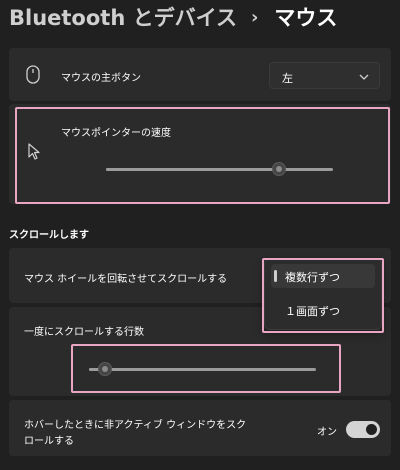  What do you see at coordinates (104, 369) in the screenshot?
I see `lines-to-scroll-thumb` at bounding box center [104, 369].